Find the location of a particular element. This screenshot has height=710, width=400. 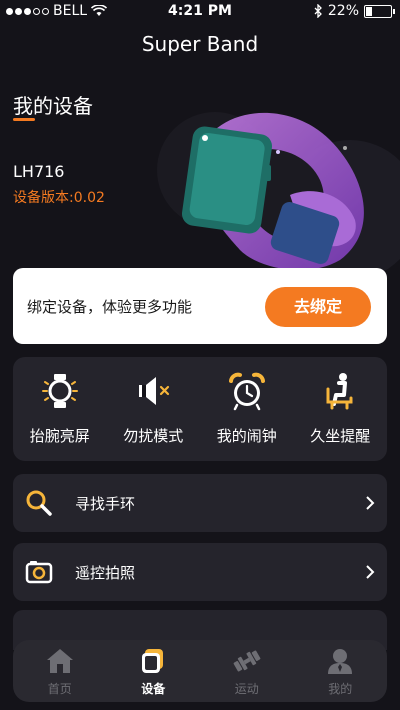

app-title: Super Band is located at coordinates (200, 44).